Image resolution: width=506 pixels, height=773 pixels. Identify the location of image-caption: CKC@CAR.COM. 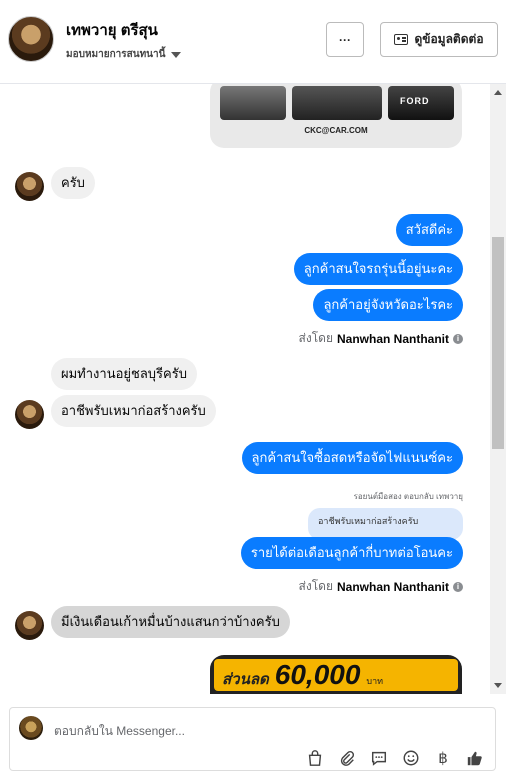
(336, 130).